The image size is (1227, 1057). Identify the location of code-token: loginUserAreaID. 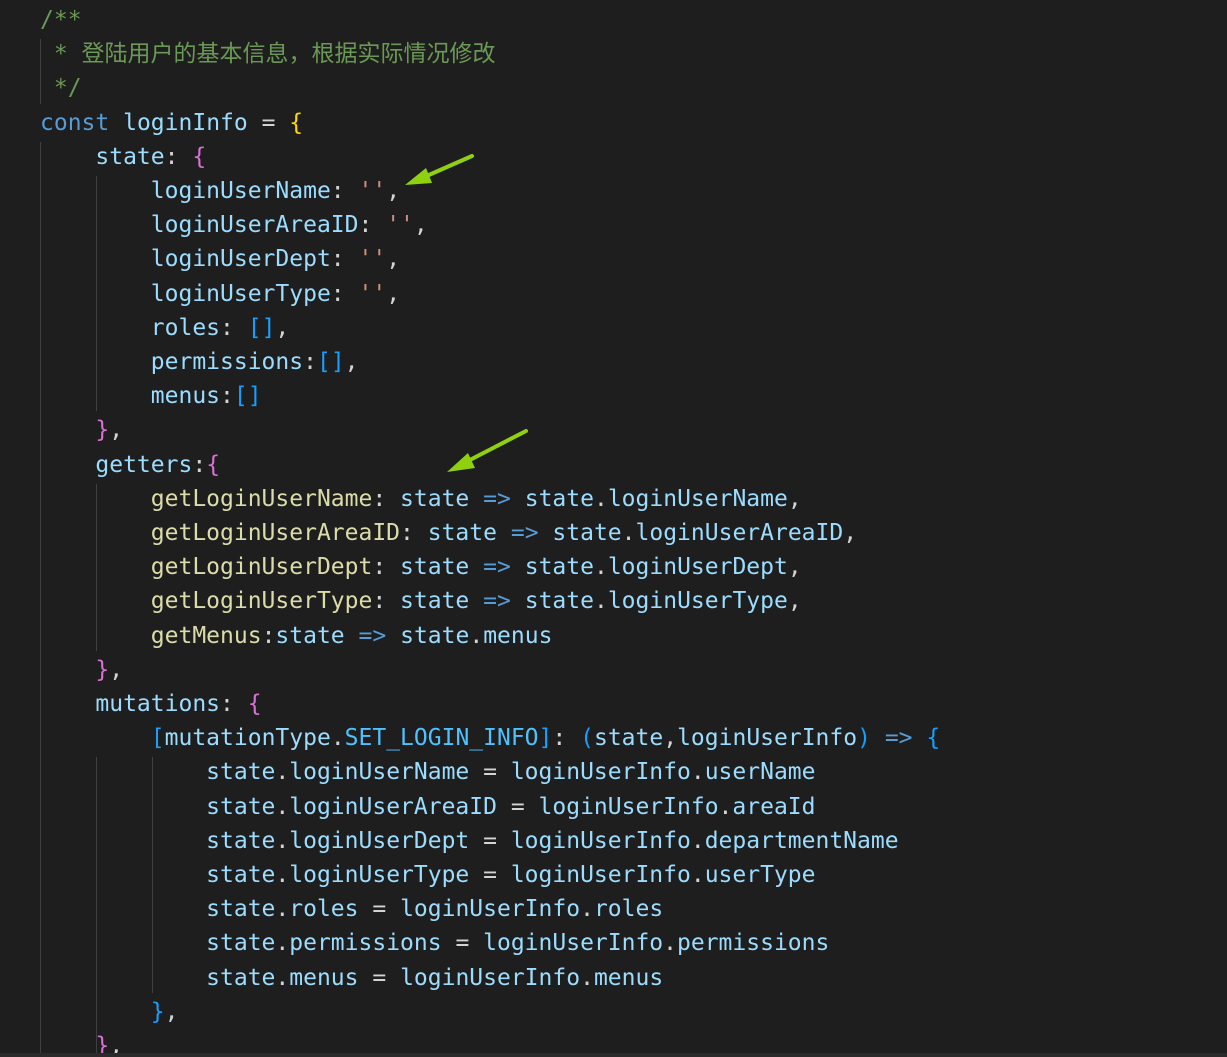
(199, 225).